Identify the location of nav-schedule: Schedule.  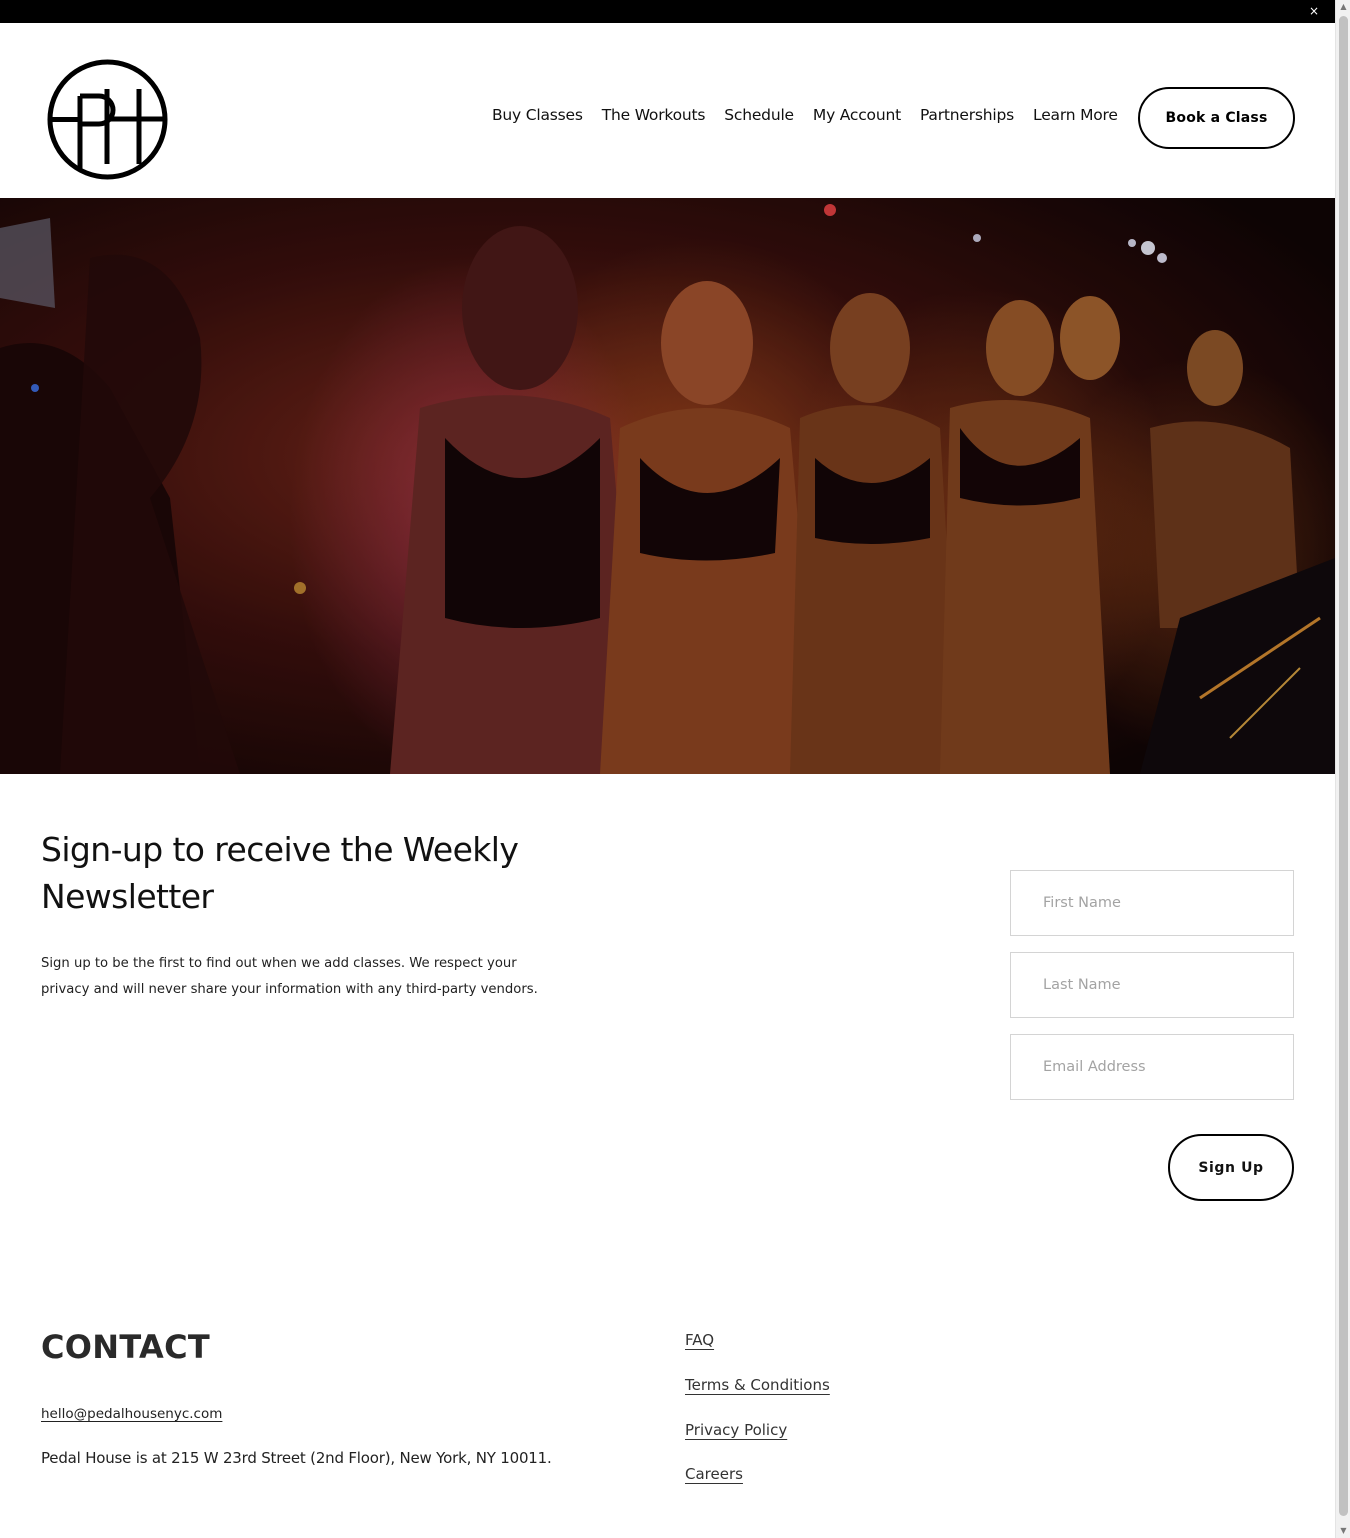
(759, 115).